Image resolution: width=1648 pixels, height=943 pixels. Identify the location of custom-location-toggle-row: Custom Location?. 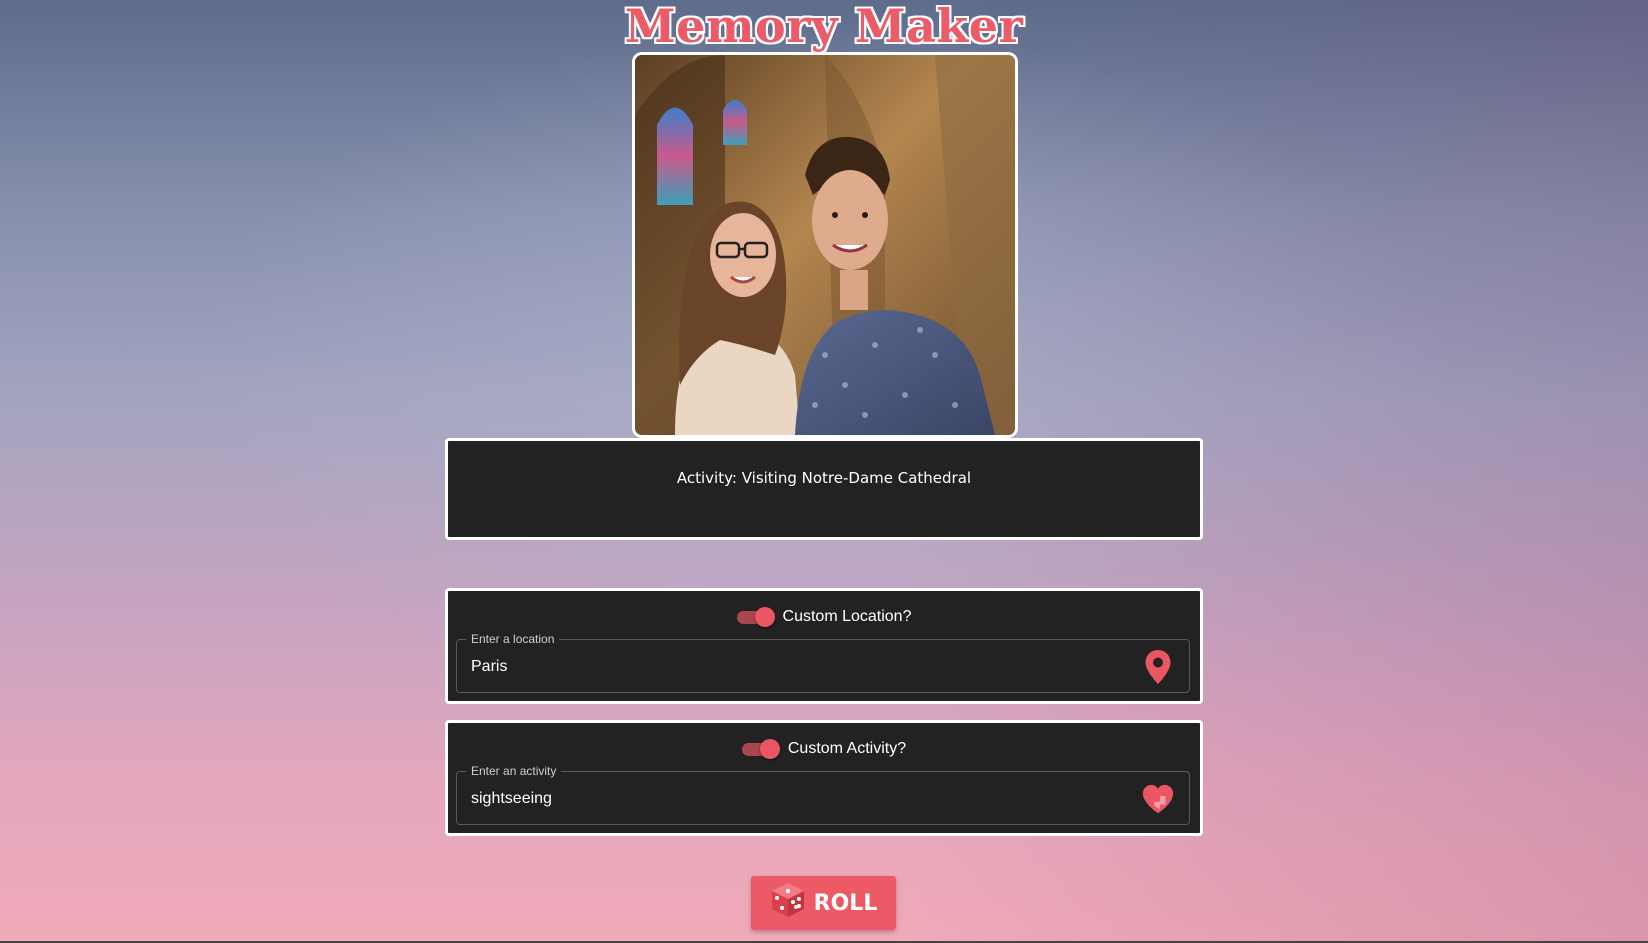
(824, 617).